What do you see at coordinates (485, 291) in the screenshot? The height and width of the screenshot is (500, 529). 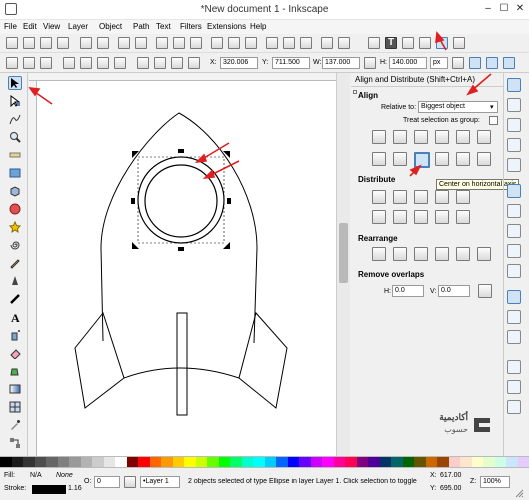 I see `remove-overlaps-icon` at bounding box center [485, 291].